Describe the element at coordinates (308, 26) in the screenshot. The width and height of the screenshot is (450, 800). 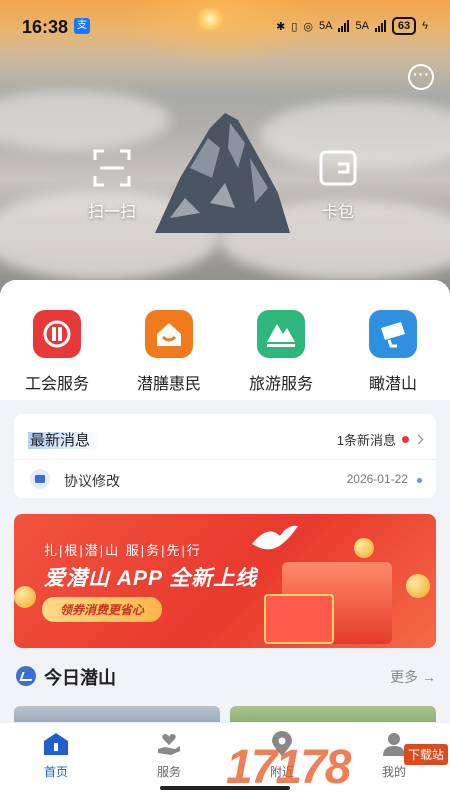
I see `hotspot-icon: ◎` at that location.